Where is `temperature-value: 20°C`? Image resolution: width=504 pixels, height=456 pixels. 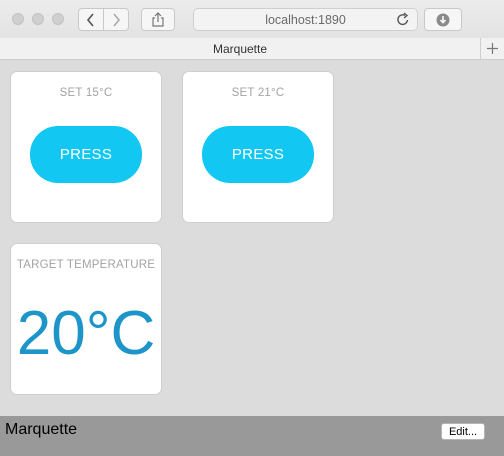
temperature-value: 20°C is located at coordinates (86, 333).